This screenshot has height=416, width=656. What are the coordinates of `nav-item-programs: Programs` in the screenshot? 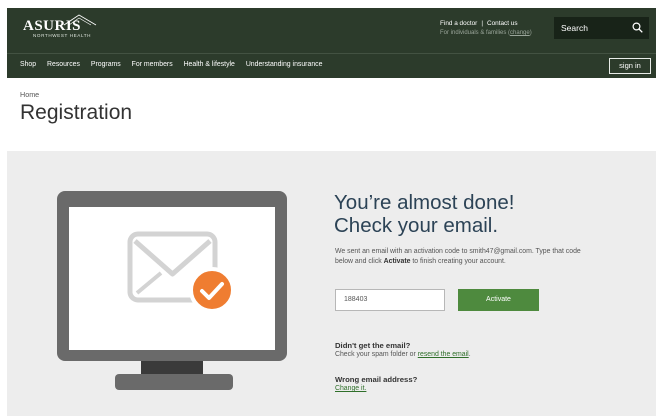 It's located at (106, 64).